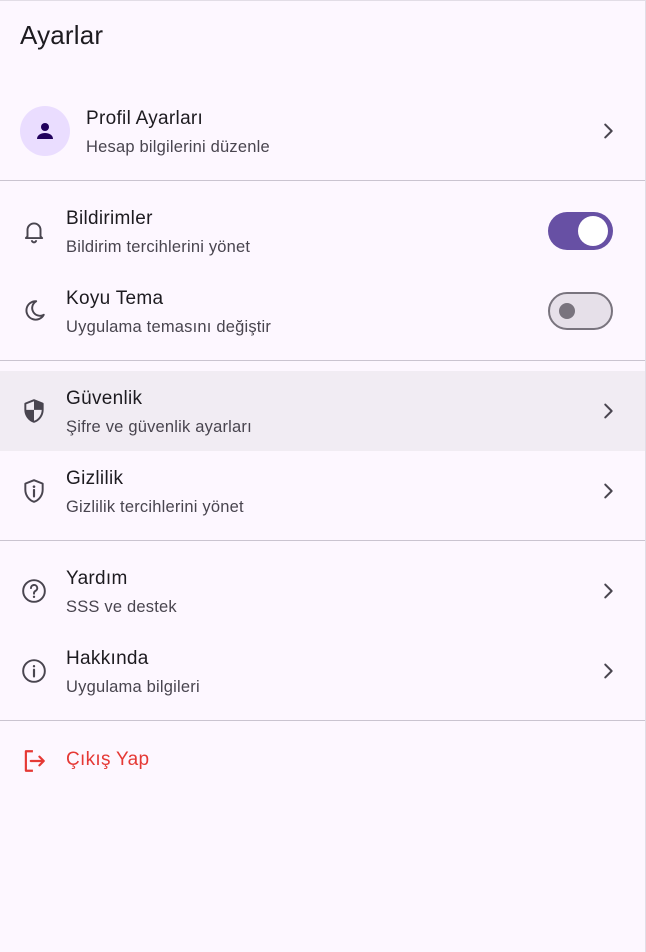 This screenshot has height=952, width=646. What do you see at coordinates (323, 411) in the screenshot?
I see `security-item: Güvenlik Şifre ve güvenlik ayarları` at bounding box center [323, 411].